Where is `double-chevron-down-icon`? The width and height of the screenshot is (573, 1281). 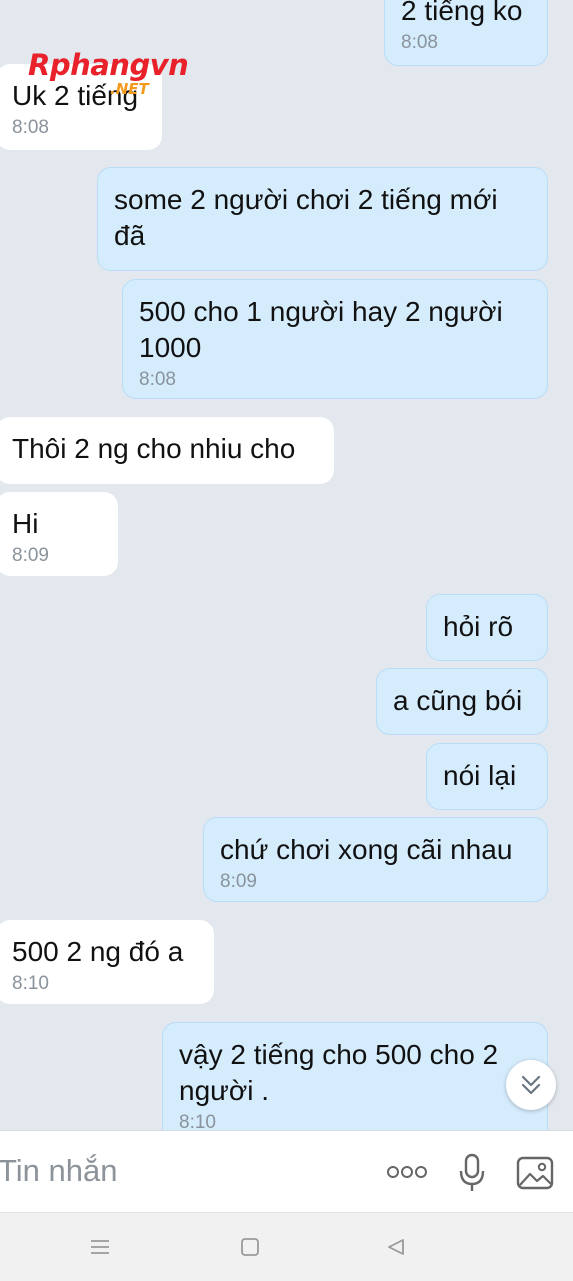
double-chevron-down-icon is located at coordinates (531, 1085).